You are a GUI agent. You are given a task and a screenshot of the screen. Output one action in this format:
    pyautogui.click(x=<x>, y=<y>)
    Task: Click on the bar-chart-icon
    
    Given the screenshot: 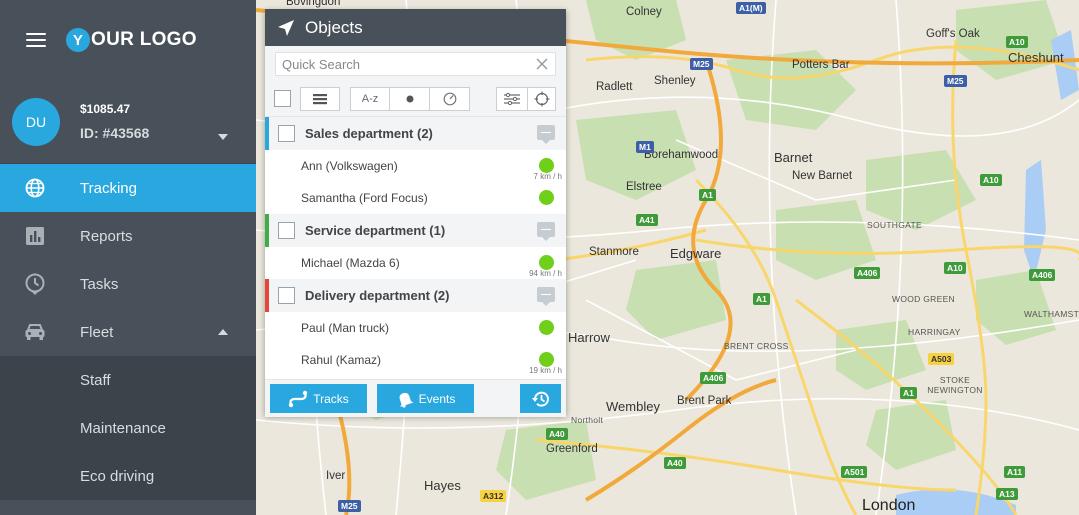 What is the action you would take?
    pyautogui.click(x=35, y=236)
    